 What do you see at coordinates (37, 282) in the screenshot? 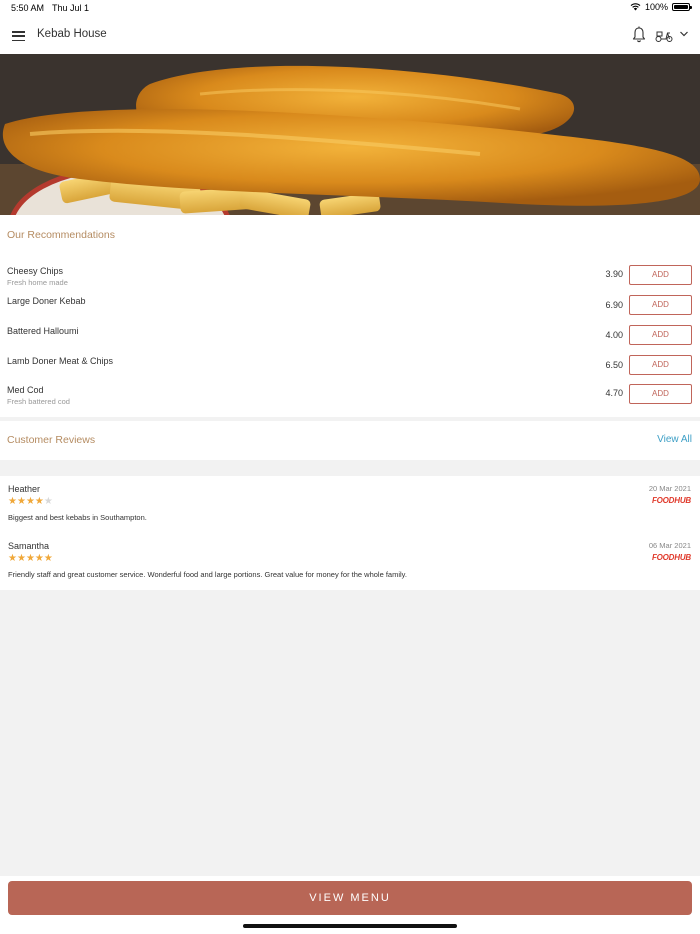
I see `item-description: Fresh home made` at bounding box center [37, 282].